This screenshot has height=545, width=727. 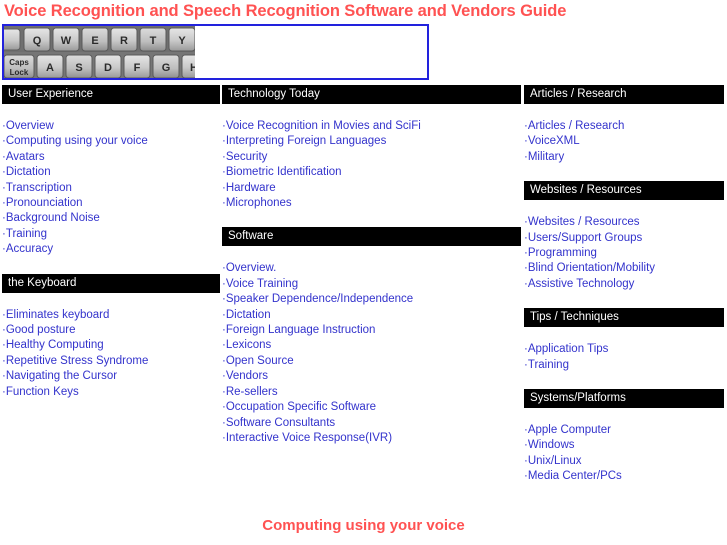 I want to click on nav-link: Users/Support Groups, so click(x=585, y=238).